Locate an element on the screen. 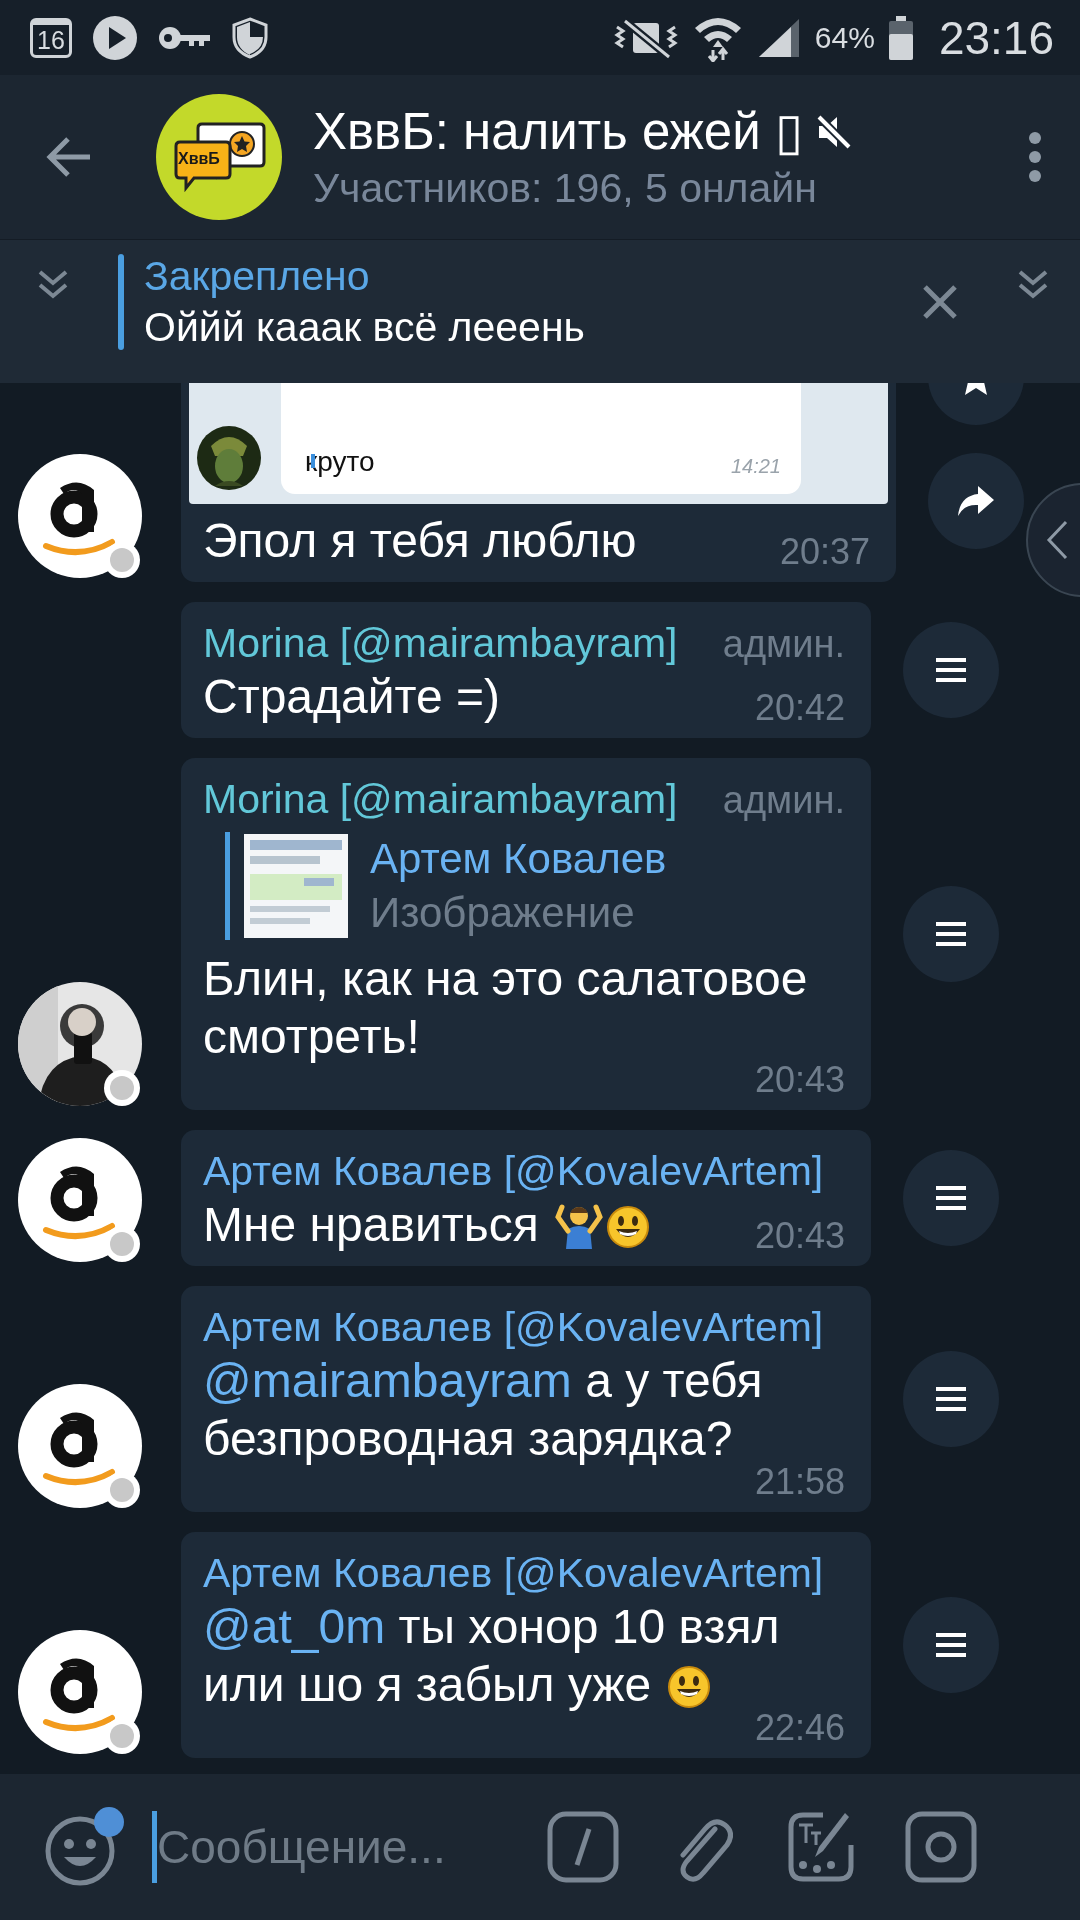 The height and width of the screenshot is (1920, 1080). reply-preview: Изображение is located at coordinates (503, 913).